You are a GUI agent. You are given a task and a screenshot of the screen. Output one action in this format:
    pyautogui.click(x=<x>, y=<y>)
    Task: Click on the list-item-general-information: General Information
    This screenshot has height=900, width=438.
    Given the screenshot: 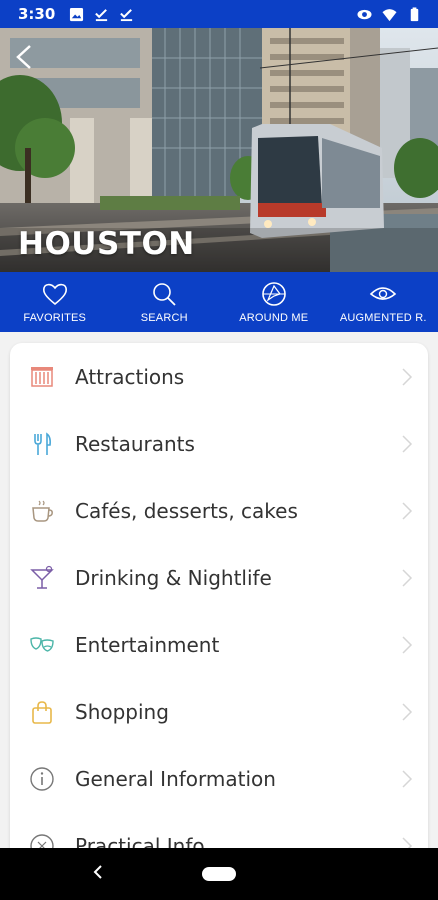 What is the action you would take?
    pyautogui.click(x=219, y=778)
    